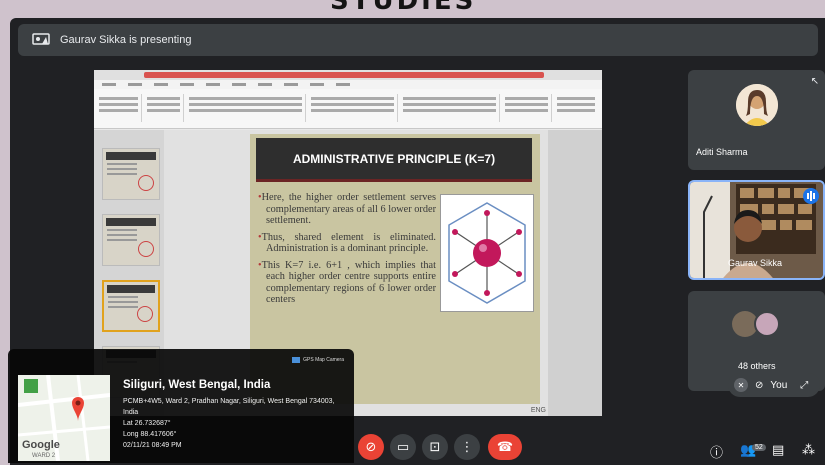 This screenshot has width=825, height=465. Describe the element at coordinates (348, 75) in the screenshot. I see `ppt-titlebar` at that location.